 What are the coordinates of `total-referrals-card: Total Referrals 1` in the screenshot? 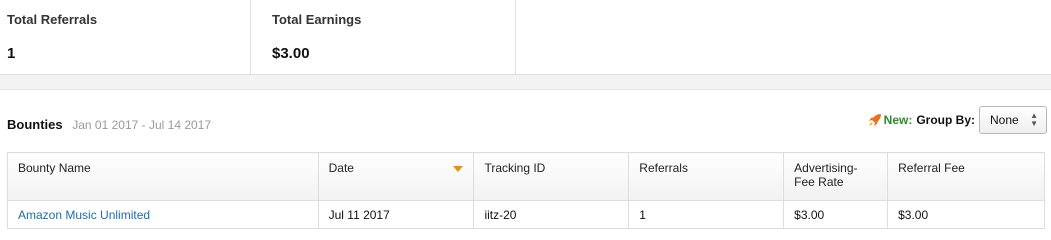 It's located at (125, 37).